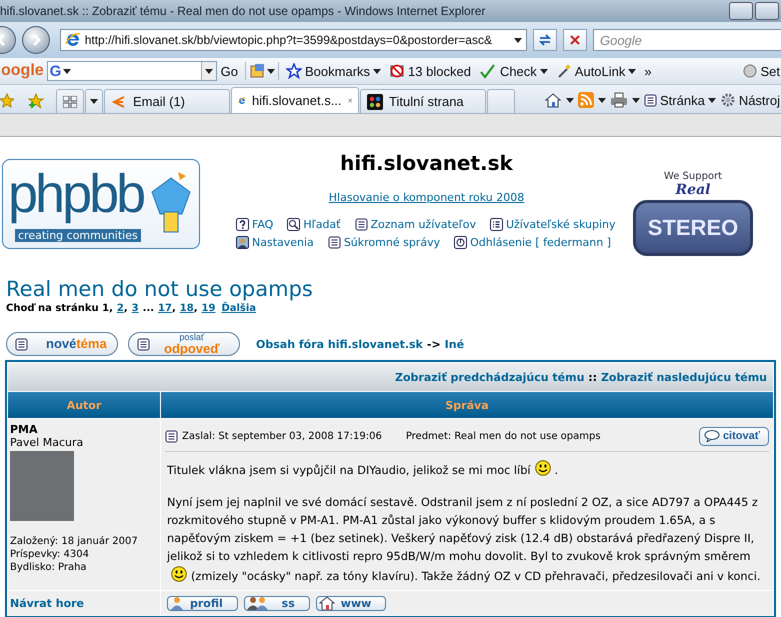 The height and width of the screenshot is (617, 781). I want to click on post-text: ., so click(556, 470).